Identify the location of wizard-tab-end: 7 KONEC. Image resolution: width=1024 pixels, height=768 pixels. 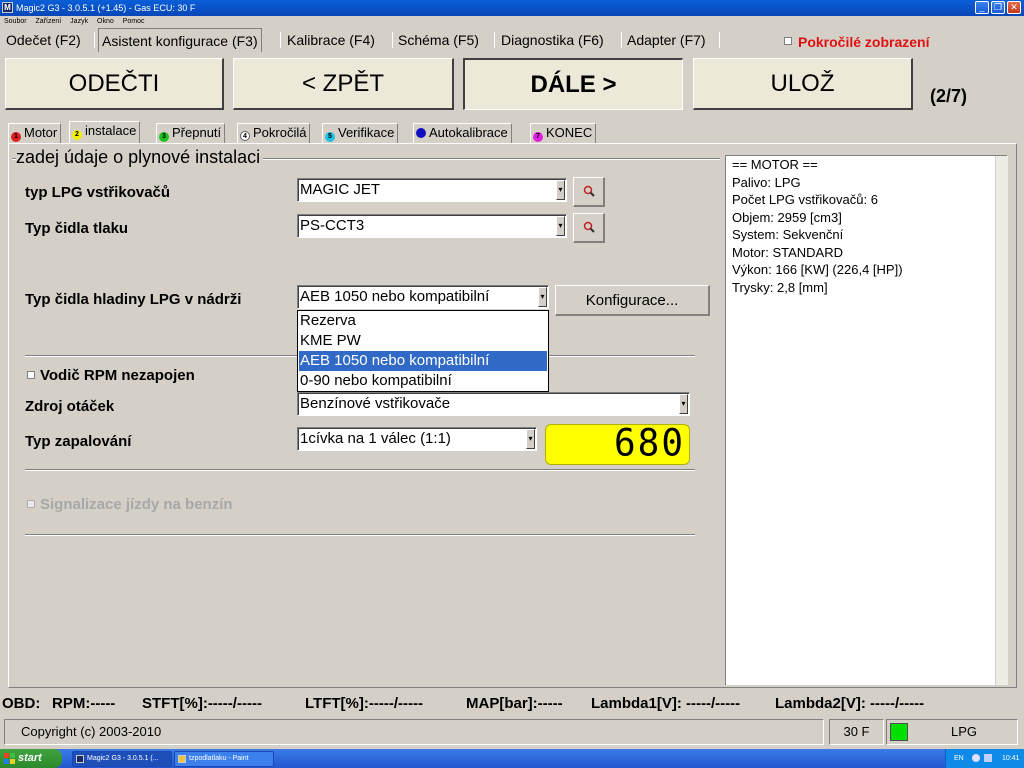
(563, 133).